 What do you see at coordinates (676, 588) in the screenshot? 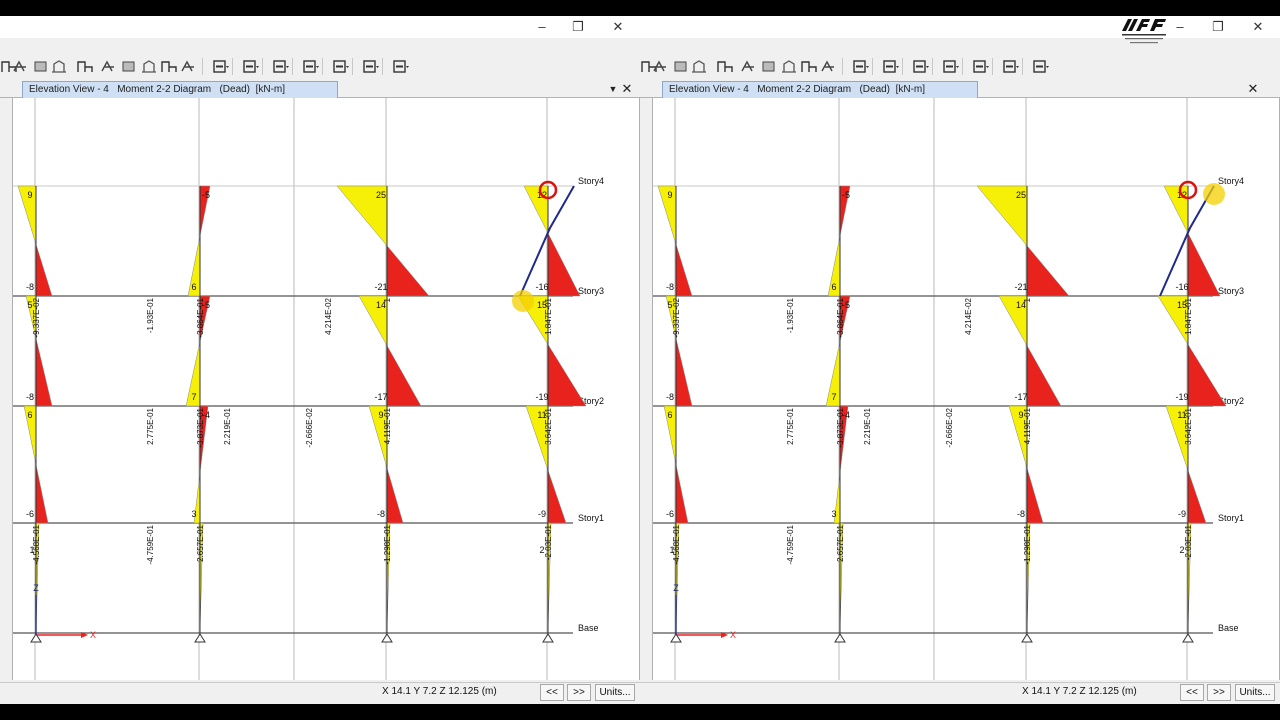
I see `axis-label-z: Z` at bounding box center [676, 588].